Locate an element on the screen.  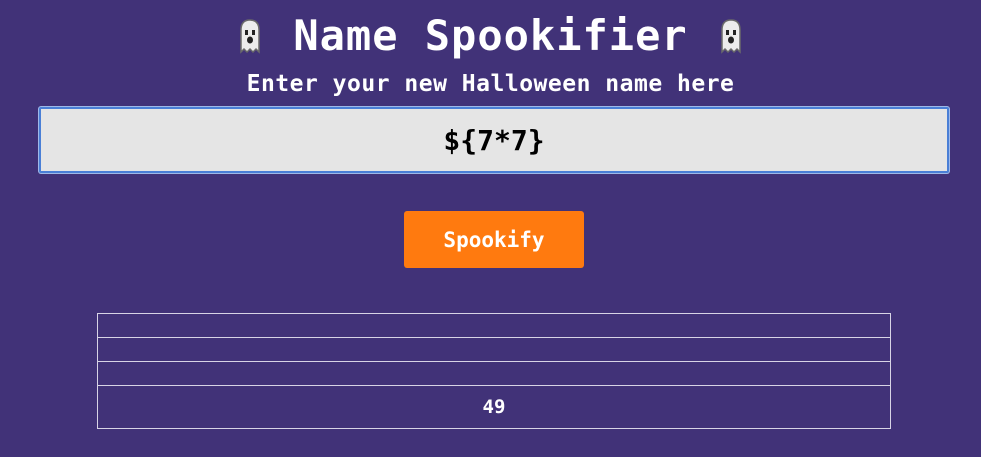
table-row: 49 is located at coordinates (494, 407).